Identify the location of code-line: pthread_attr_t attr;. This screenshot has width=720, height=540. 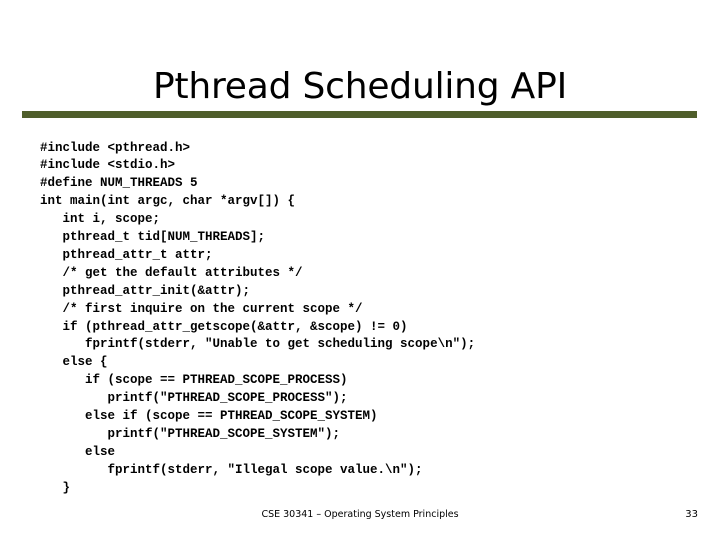
(126, 254).